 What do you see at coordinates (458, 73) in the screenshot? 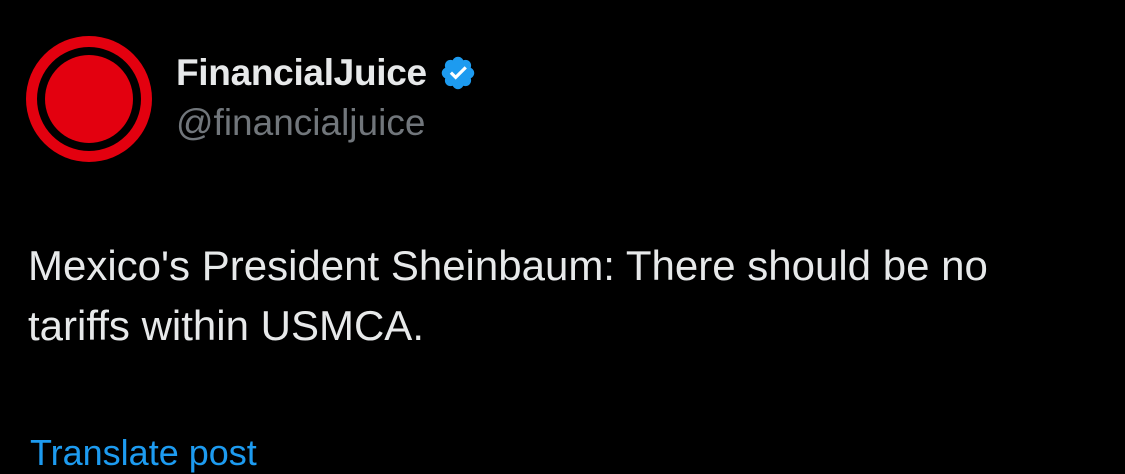
I see `verified-badge-icon` at bounding box center [458, 73].